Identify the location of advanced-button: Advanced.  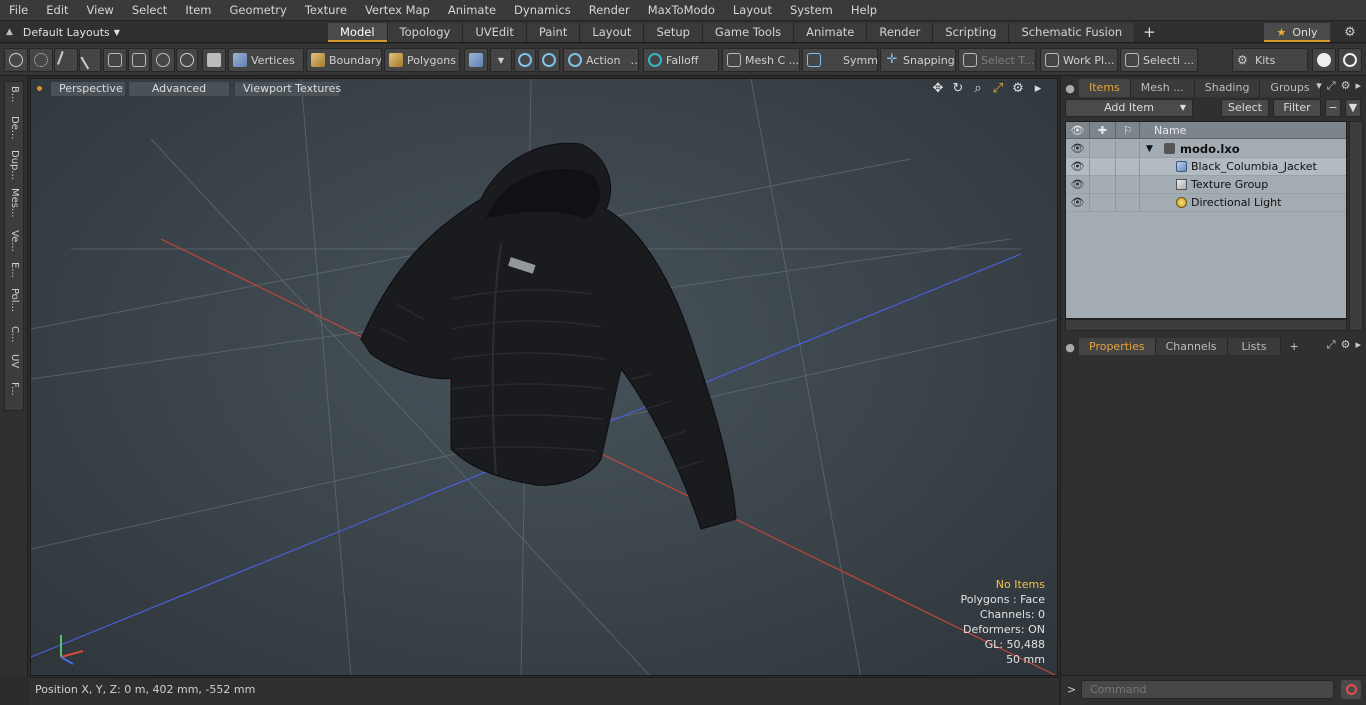
(179, 89).